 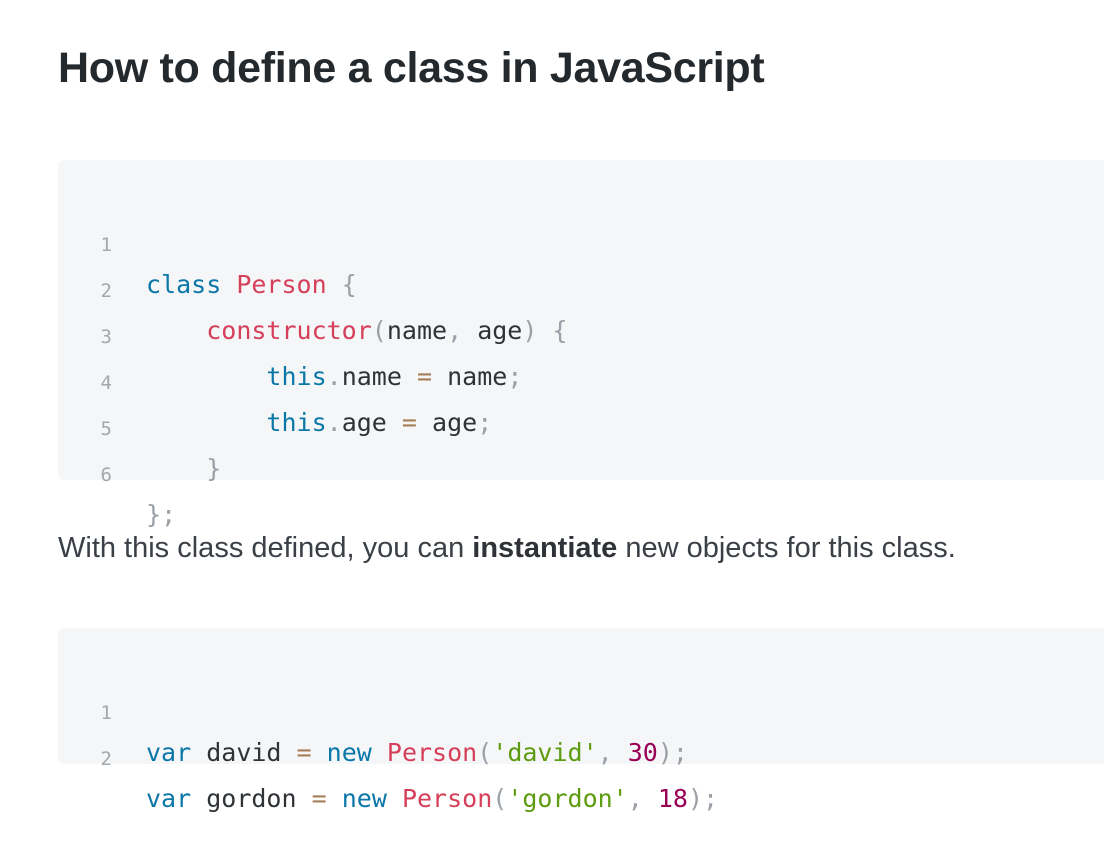 I want to click on string-token: 'gordon', so click(x=567, y=798).